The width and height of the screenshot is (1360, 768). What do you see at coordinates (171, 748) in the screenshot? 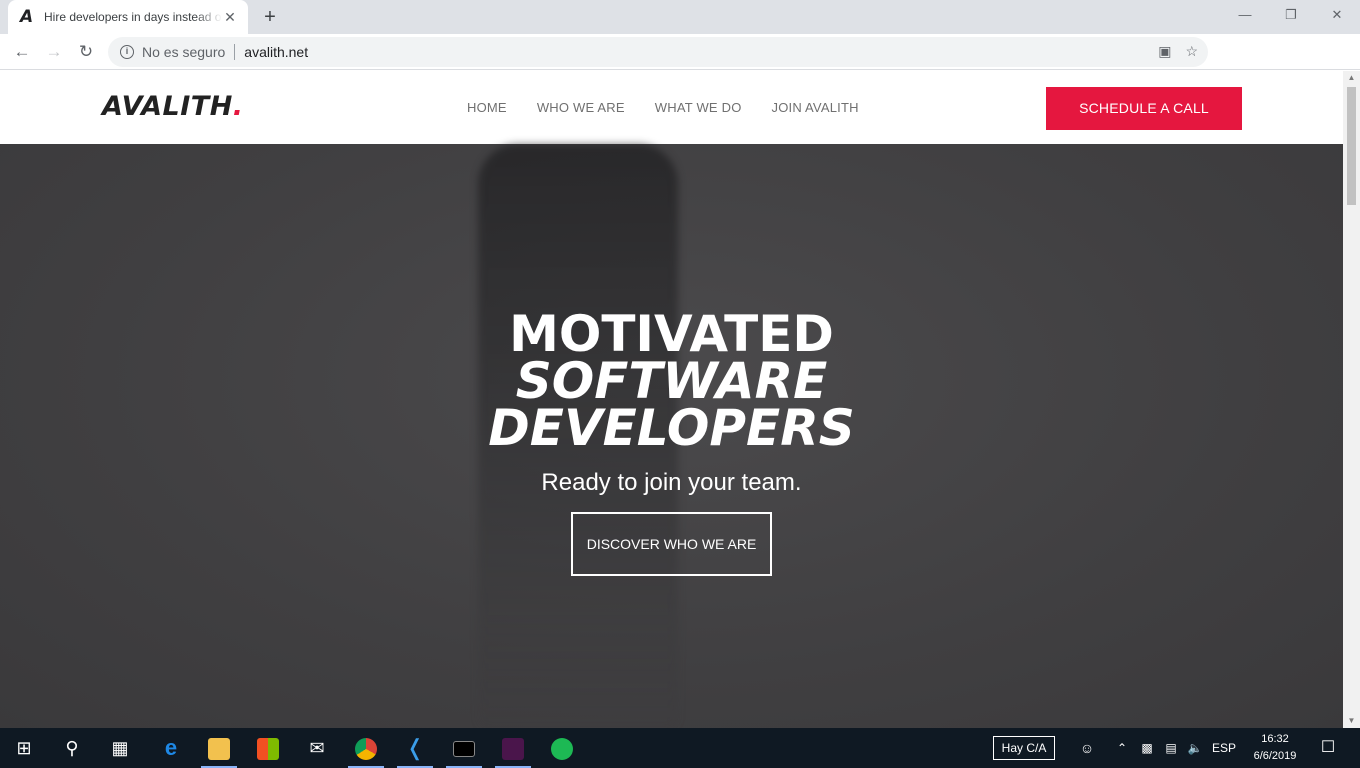
I see `edge-icon: e` at bounding box center [171, 748].